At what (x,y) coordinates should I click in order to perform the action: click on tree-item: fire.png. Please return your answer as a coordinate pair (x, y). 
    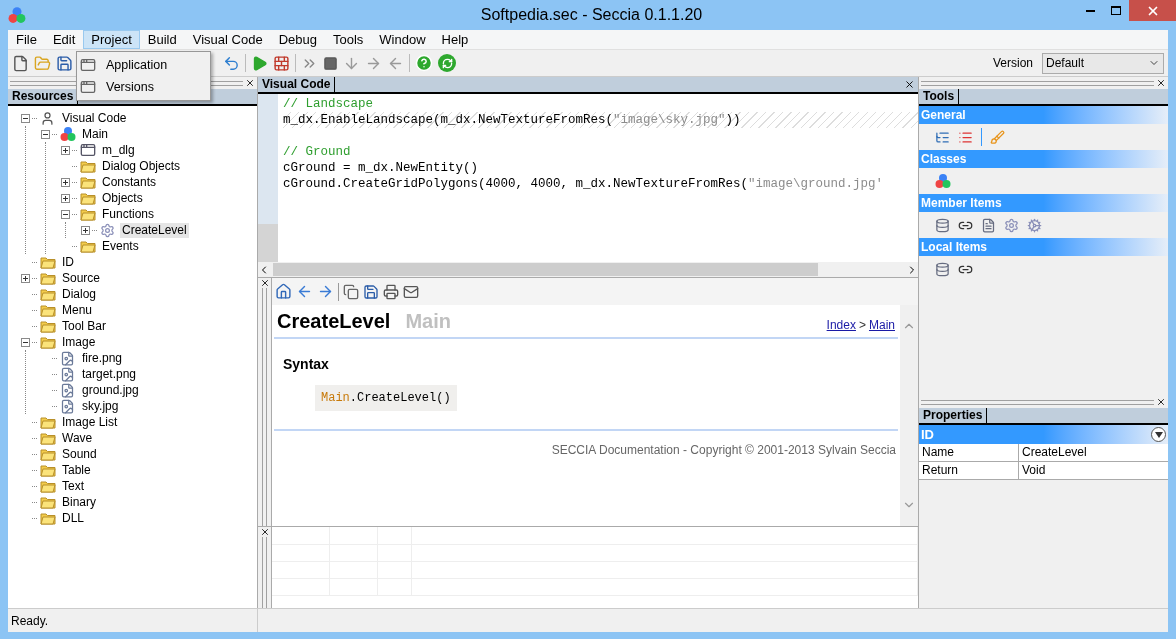
    Looking at the image, I should click on (102, 358).